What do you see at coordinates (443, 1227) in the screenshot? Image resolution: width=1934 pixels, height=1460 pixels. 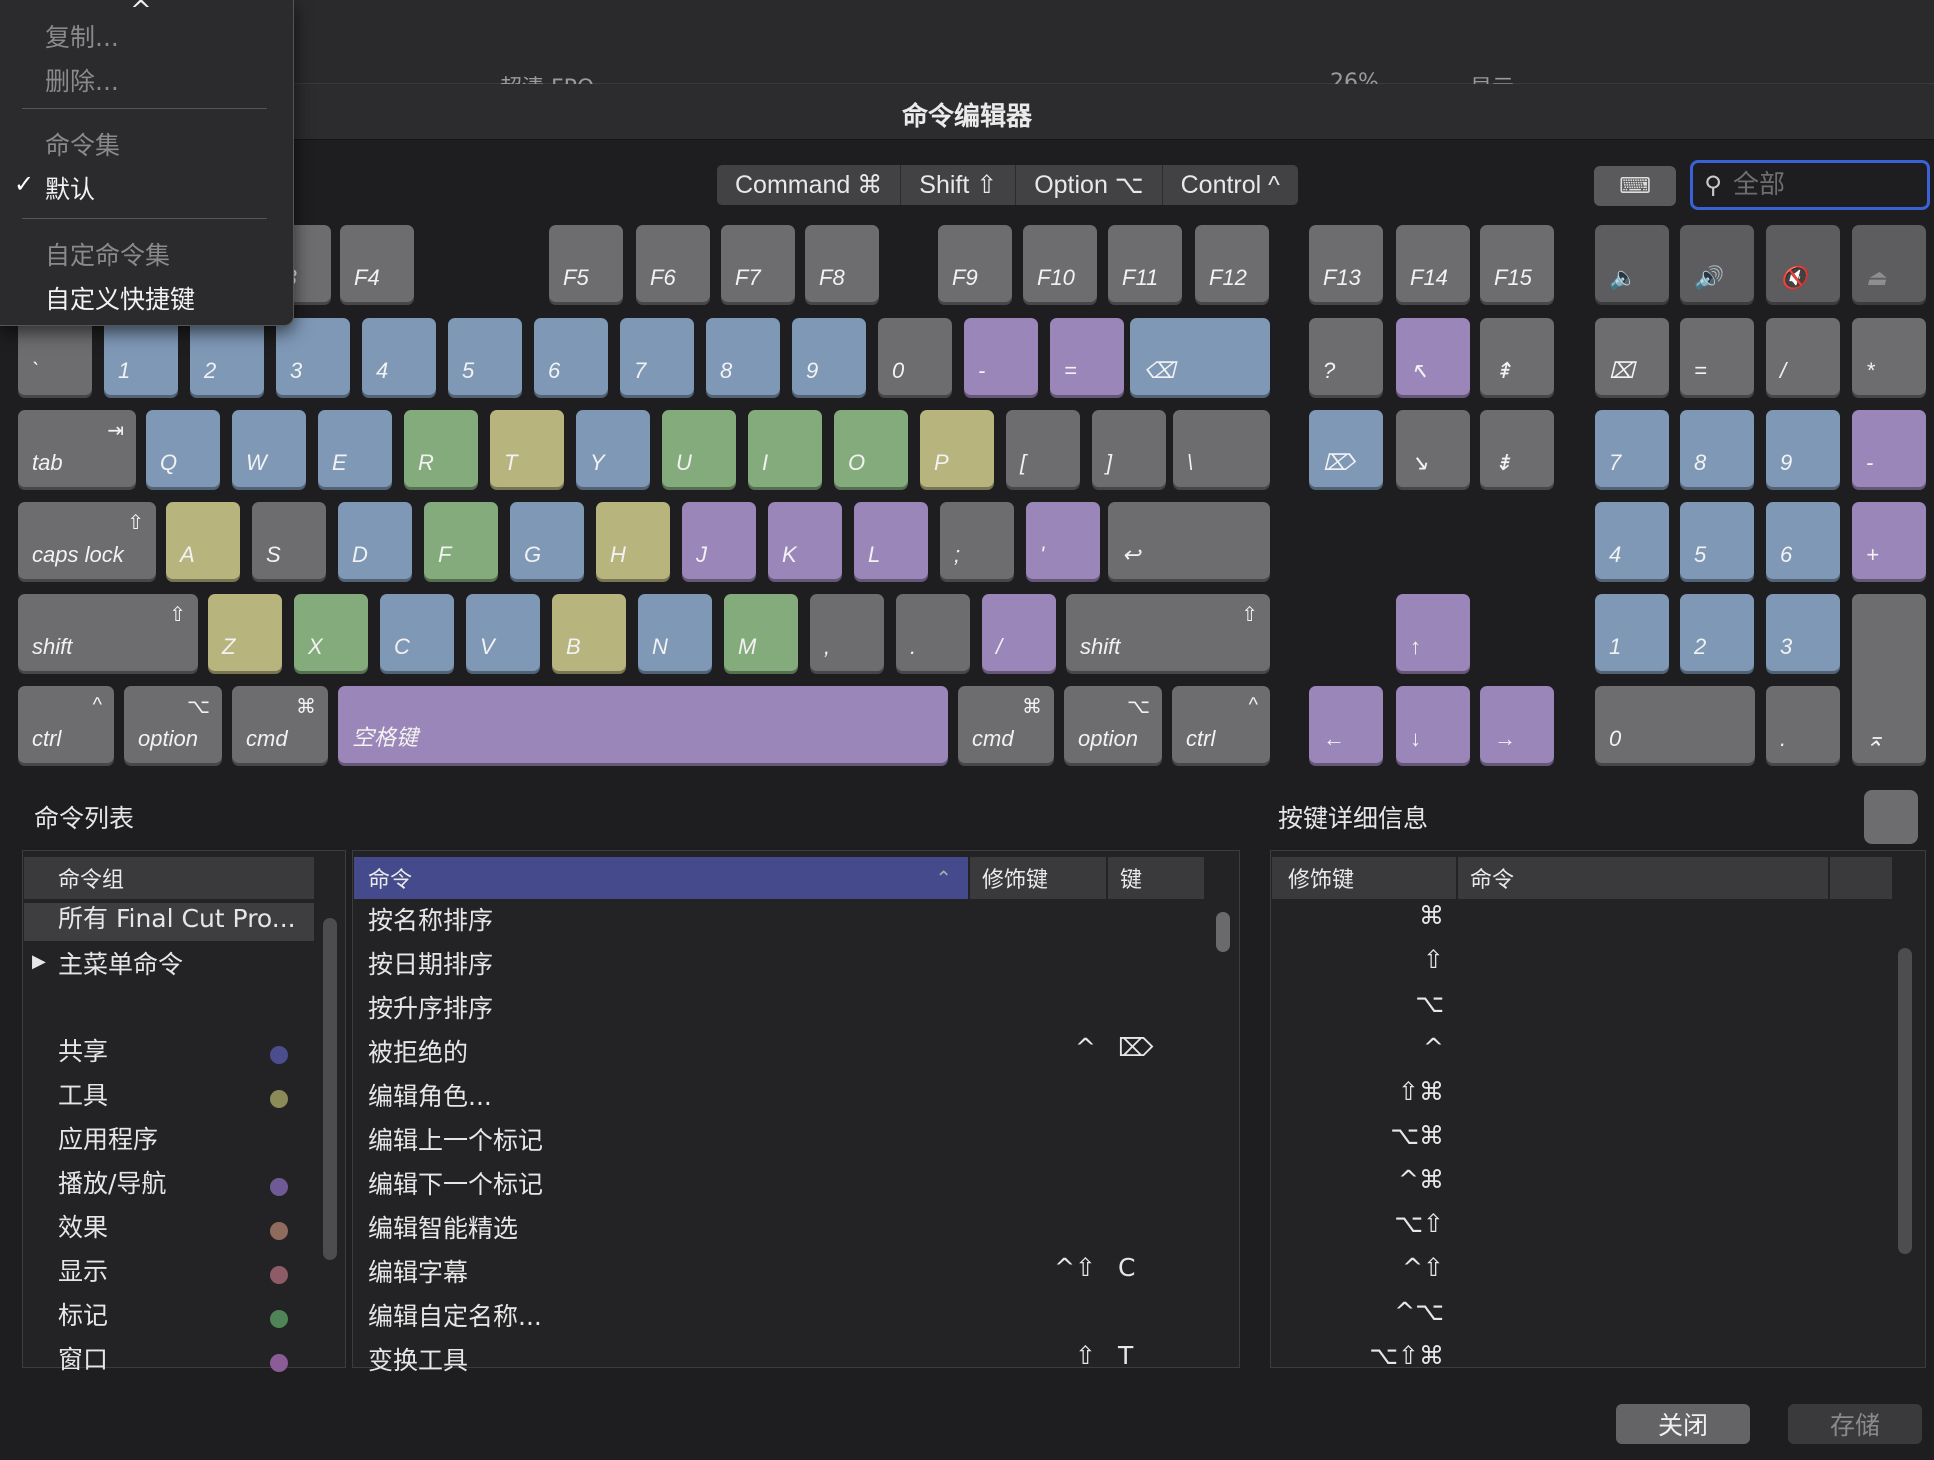 I see `command-row: 编辑智能精选` at bounding box center [443, 1227].